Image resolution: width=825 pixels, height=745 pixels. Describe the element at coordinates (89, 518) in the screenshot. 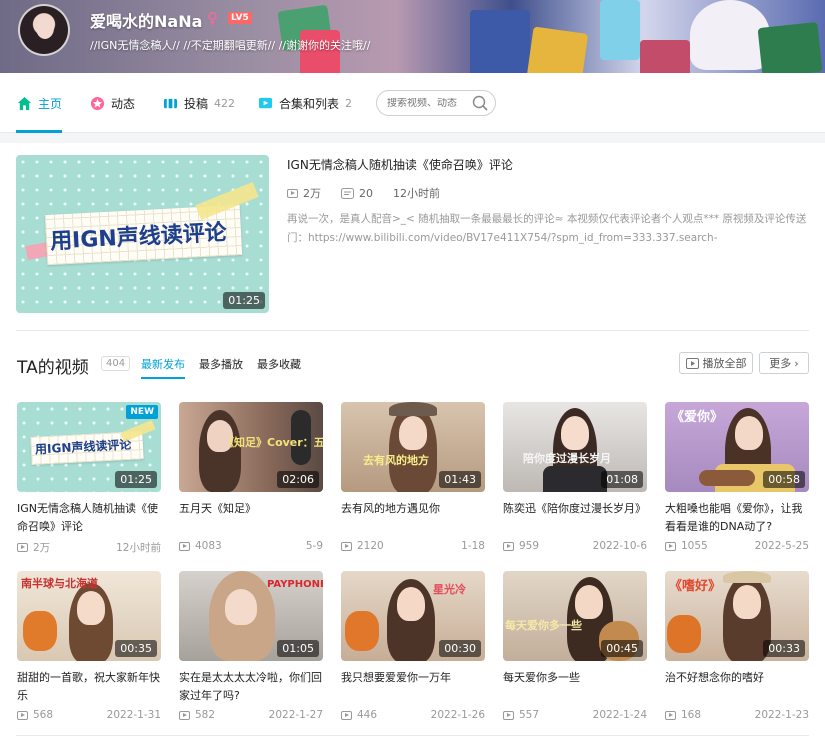

I see `video-title: IGN无情念稿人随机抽读《使命召唤》评论` at that location.